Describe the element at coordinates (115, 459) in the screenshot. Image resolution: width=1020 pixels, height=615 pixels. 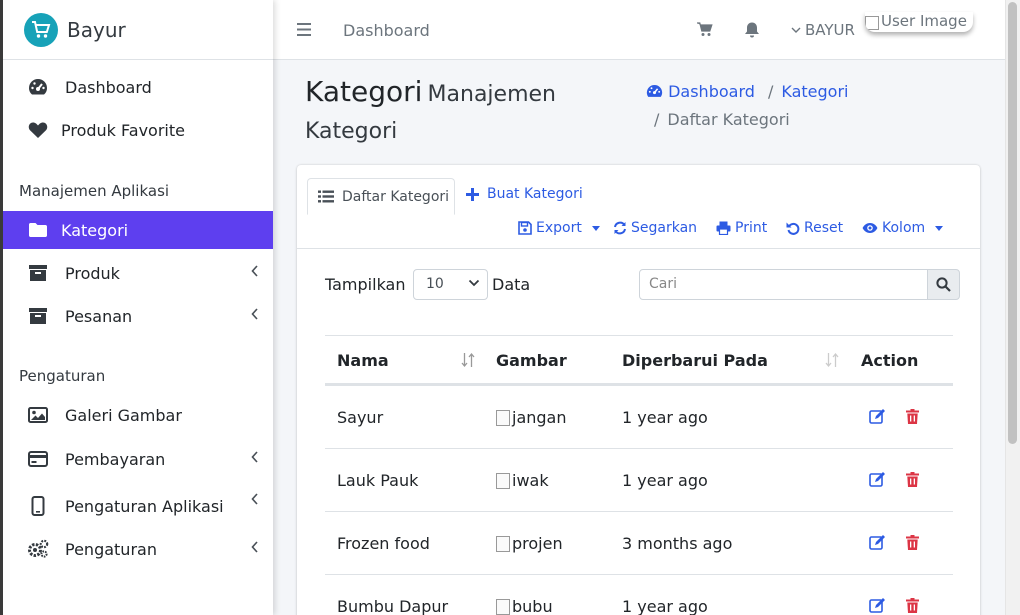
I see `sidebar-item-label: Pembayaran` at that location.